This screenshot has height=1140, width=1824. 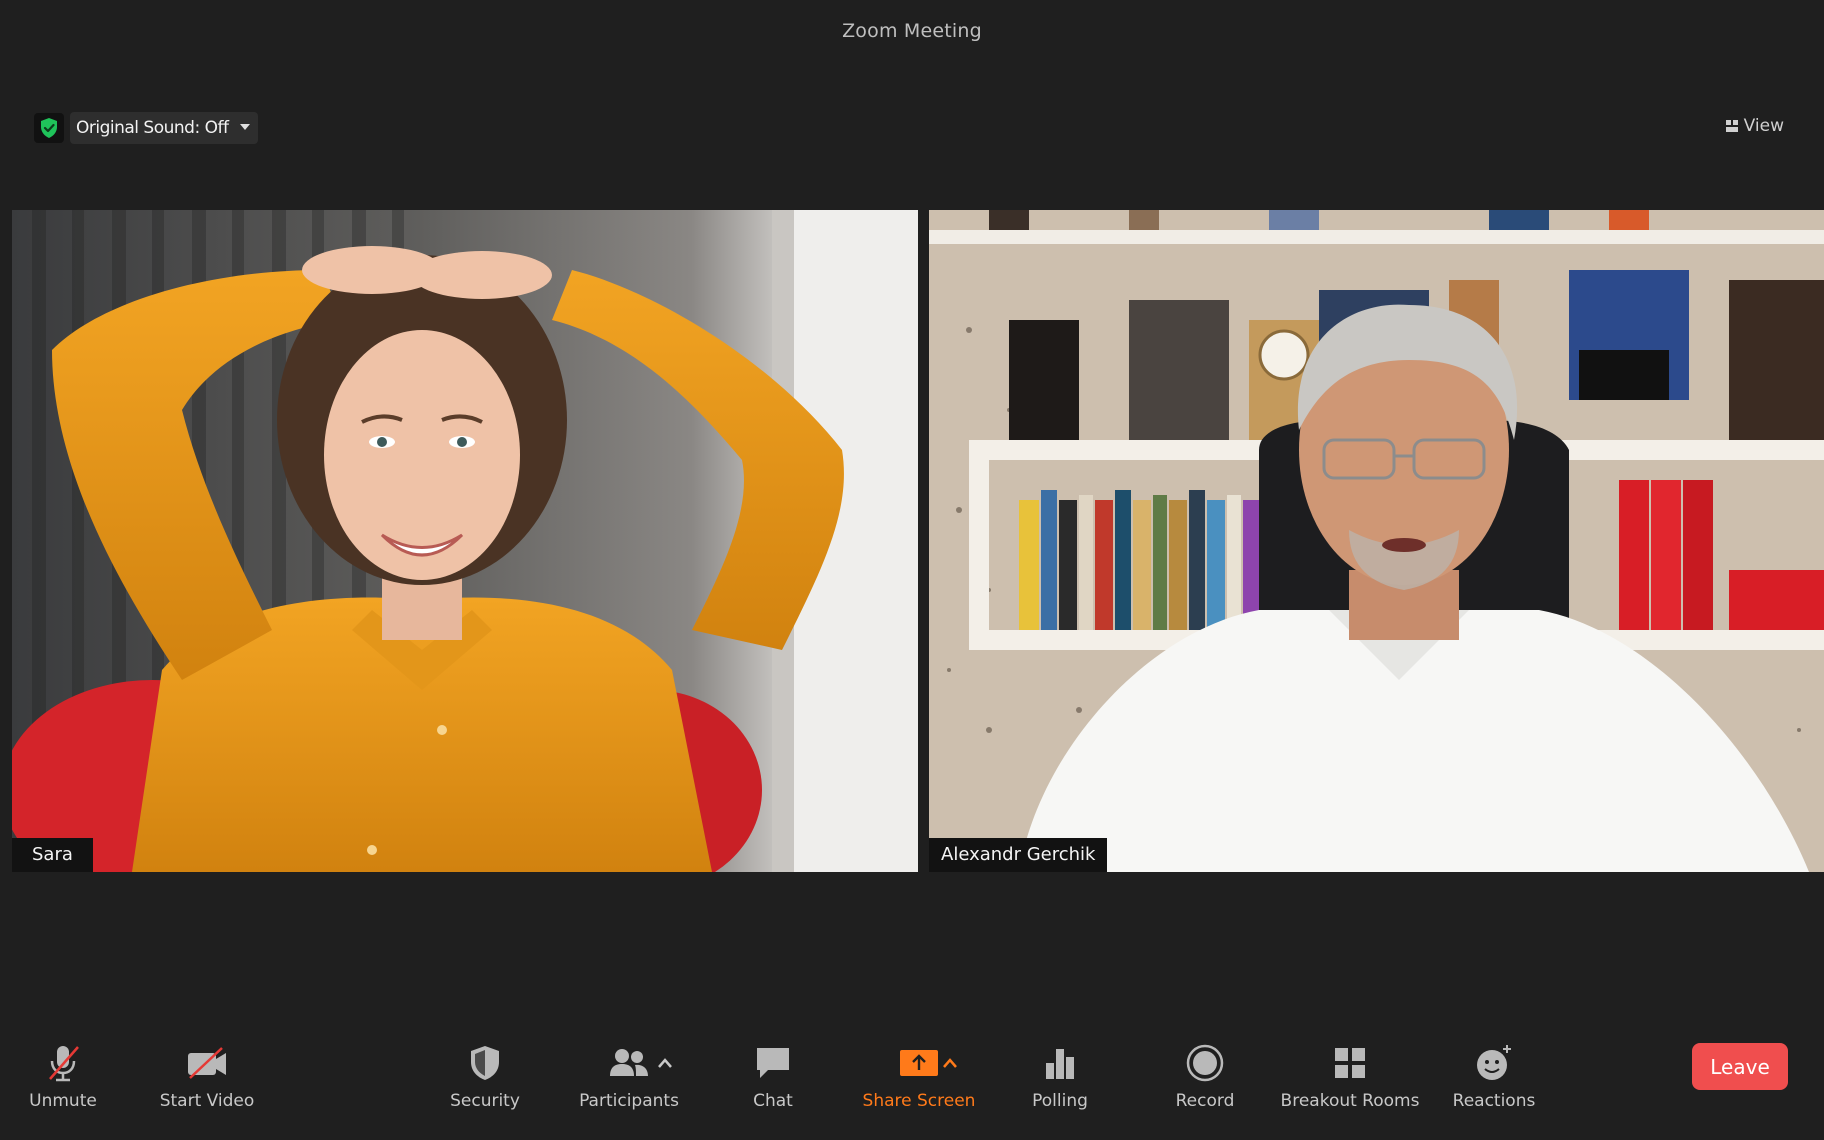 I want to click on reactions-label: Reactions, so click(x=1494, y=1101).